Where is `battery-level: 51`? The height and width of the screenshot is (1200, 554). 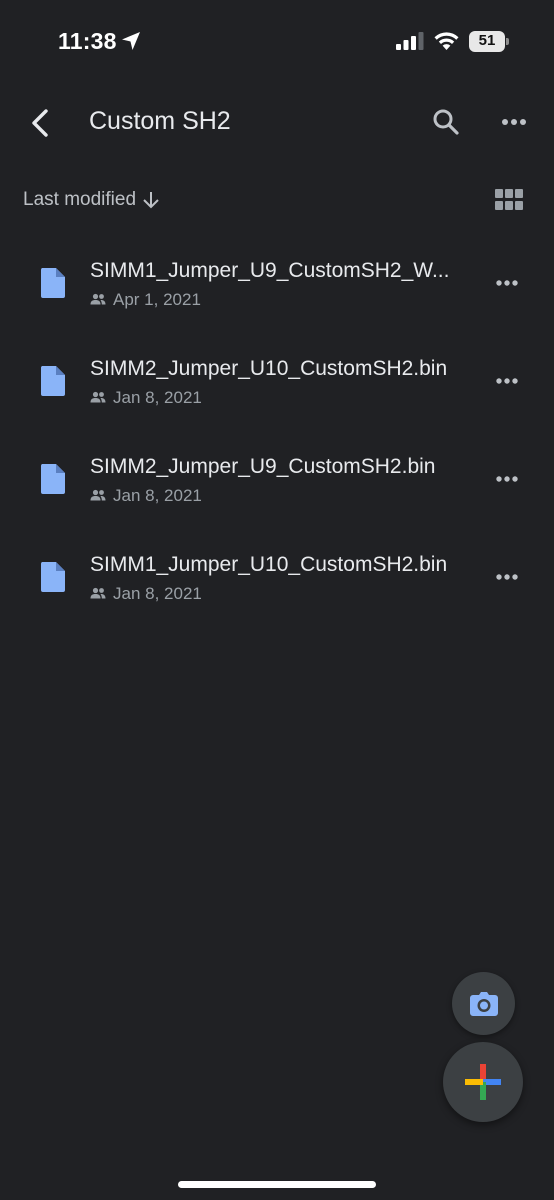
battery-level: 51 is located at coordinates (487, 40).